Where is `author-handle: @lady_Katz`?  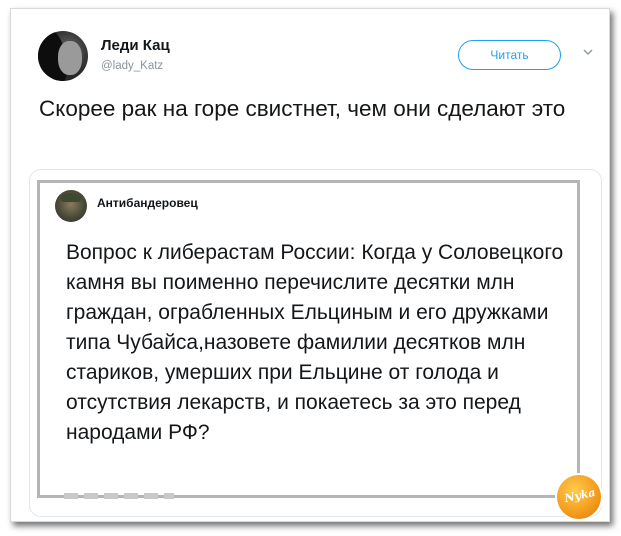
author-handle: @lady_Katz is located at coordinates (132, 66).